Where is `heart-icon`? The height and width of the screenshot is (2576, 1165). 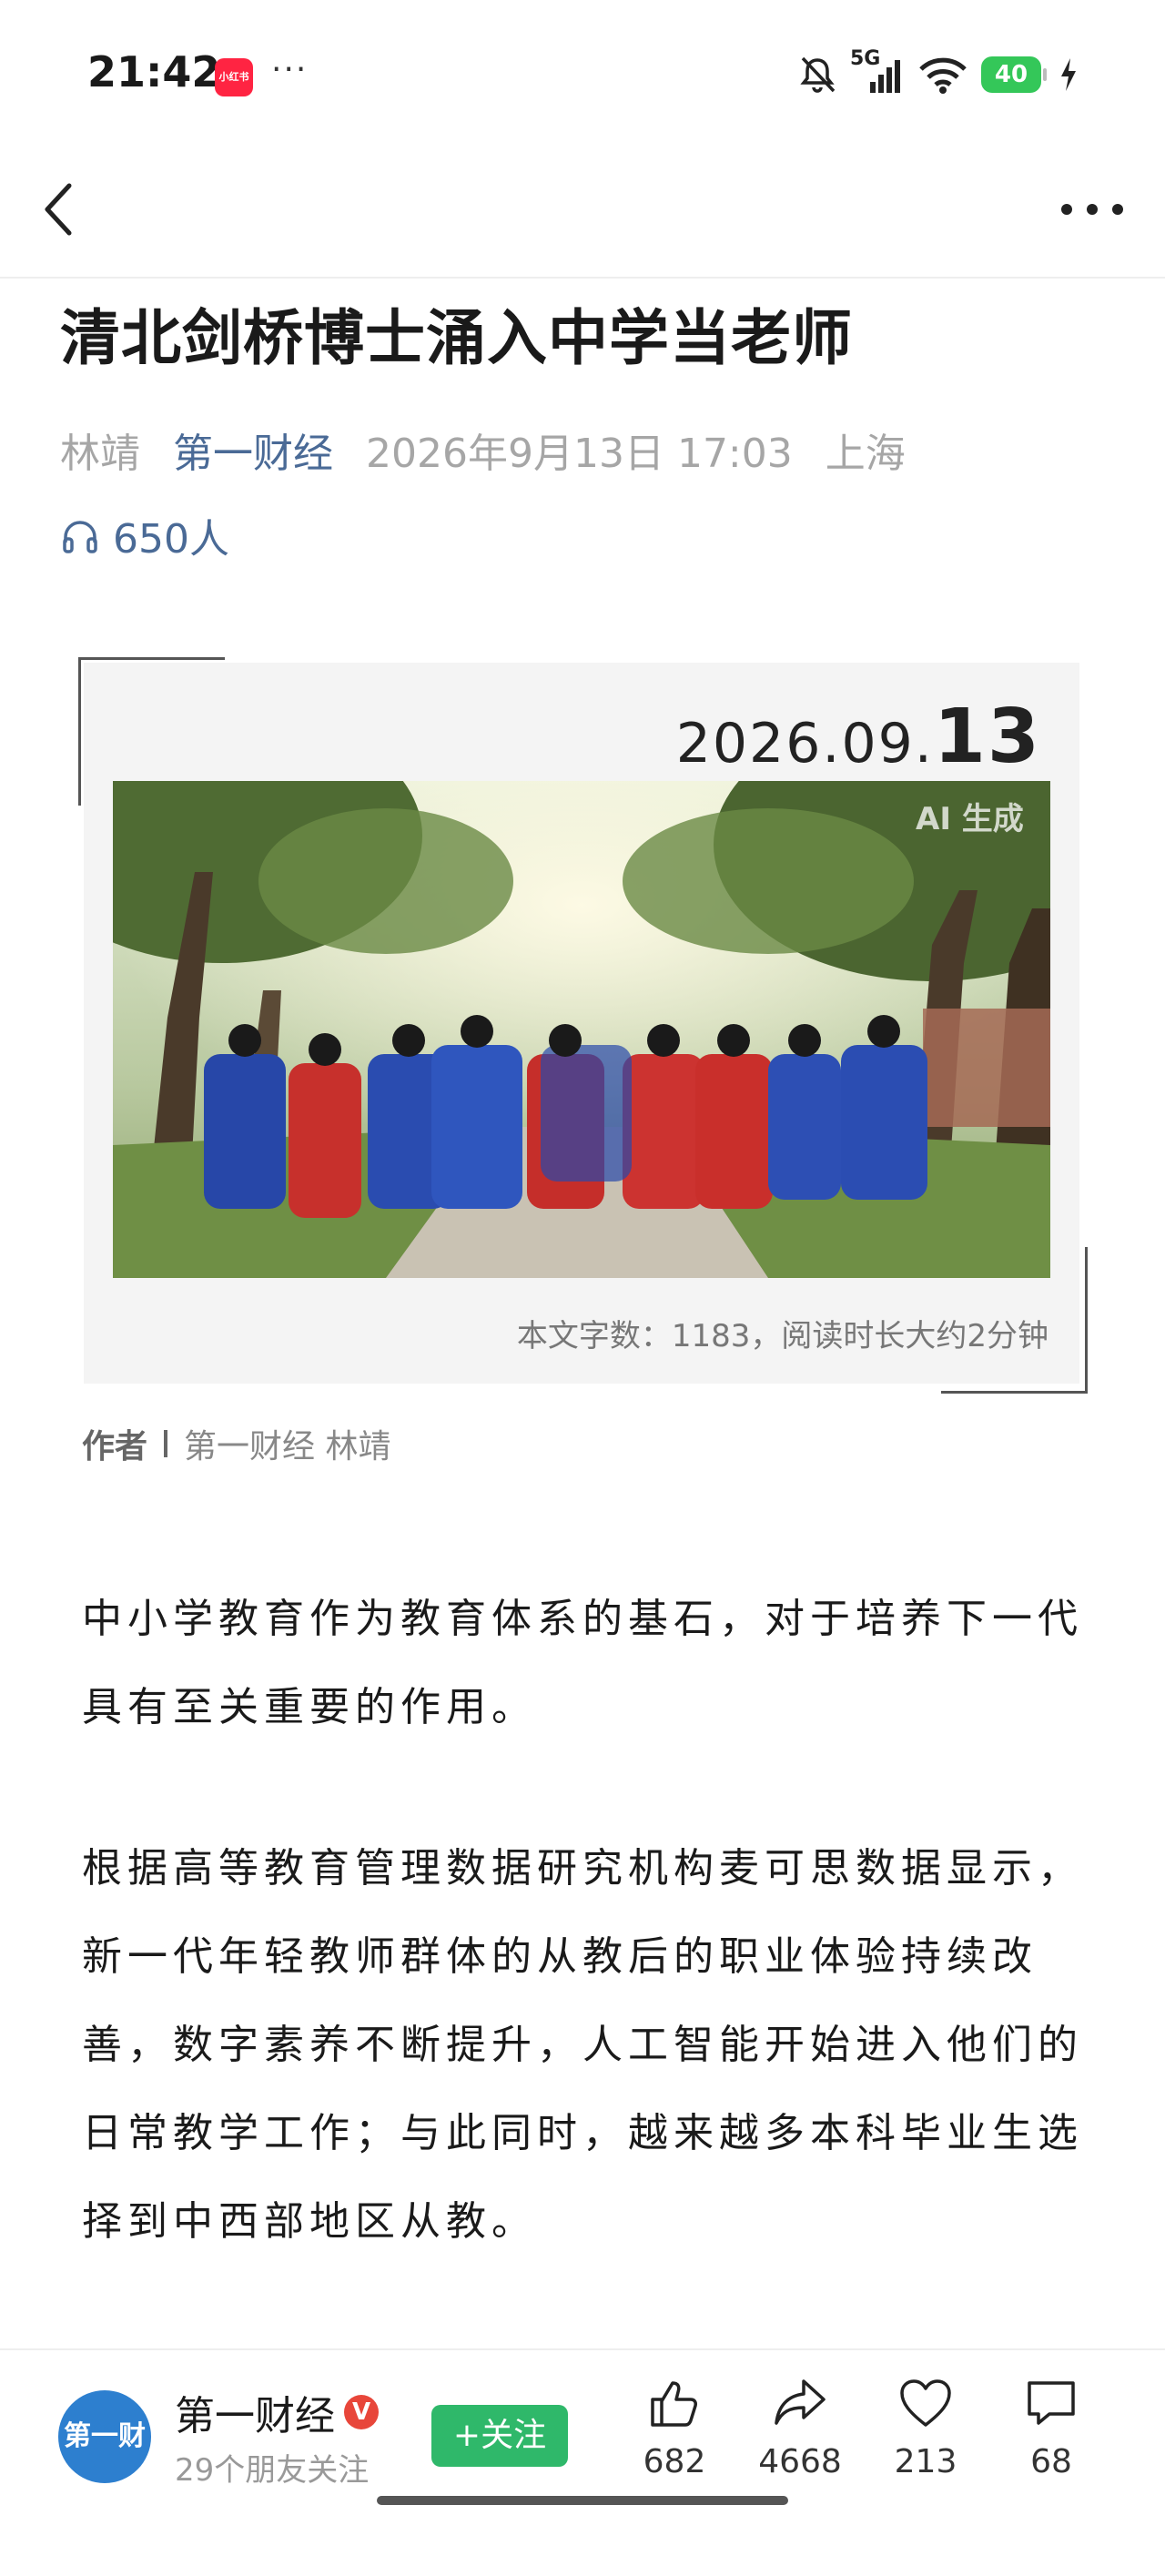 heart-icon is located at coordinates (925, 2403).